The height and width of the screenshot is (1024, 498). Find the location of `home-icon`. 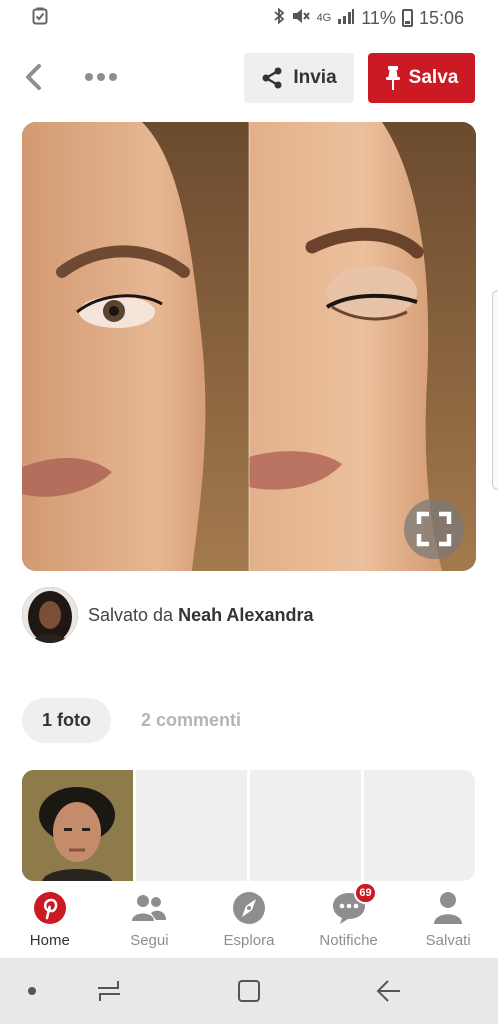

home-icon is located at coordinates (249, 991).